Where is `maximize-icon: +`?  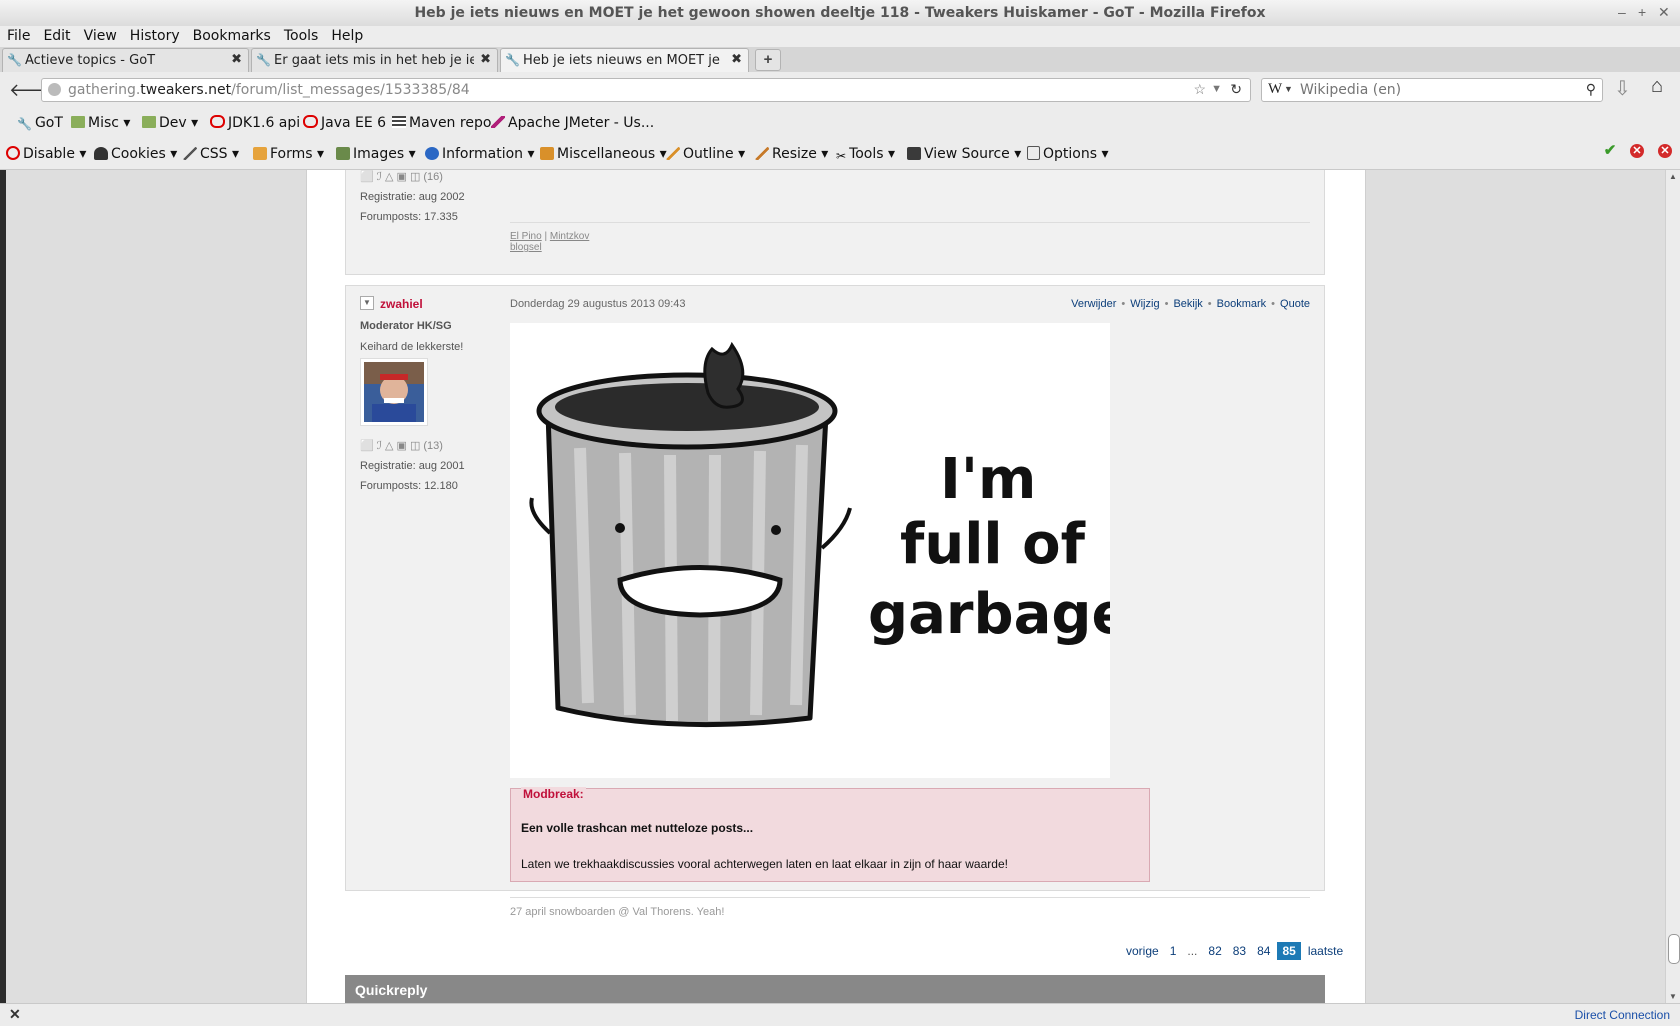 maximize-icon: + is located at coordinates (1642, 12).